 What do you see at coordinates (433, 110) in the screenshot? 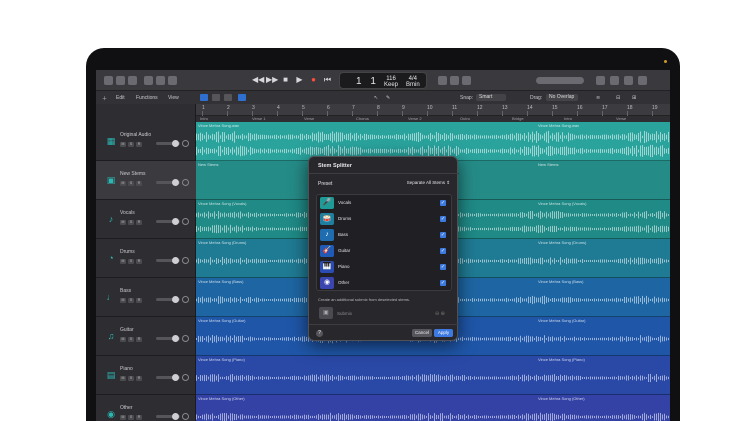
I see `timeline-ruler: 1 2 3 4 5 6 7 8 9 10 11 12 13 14 15 16 17 18 19` at bounding box center [433, 110].